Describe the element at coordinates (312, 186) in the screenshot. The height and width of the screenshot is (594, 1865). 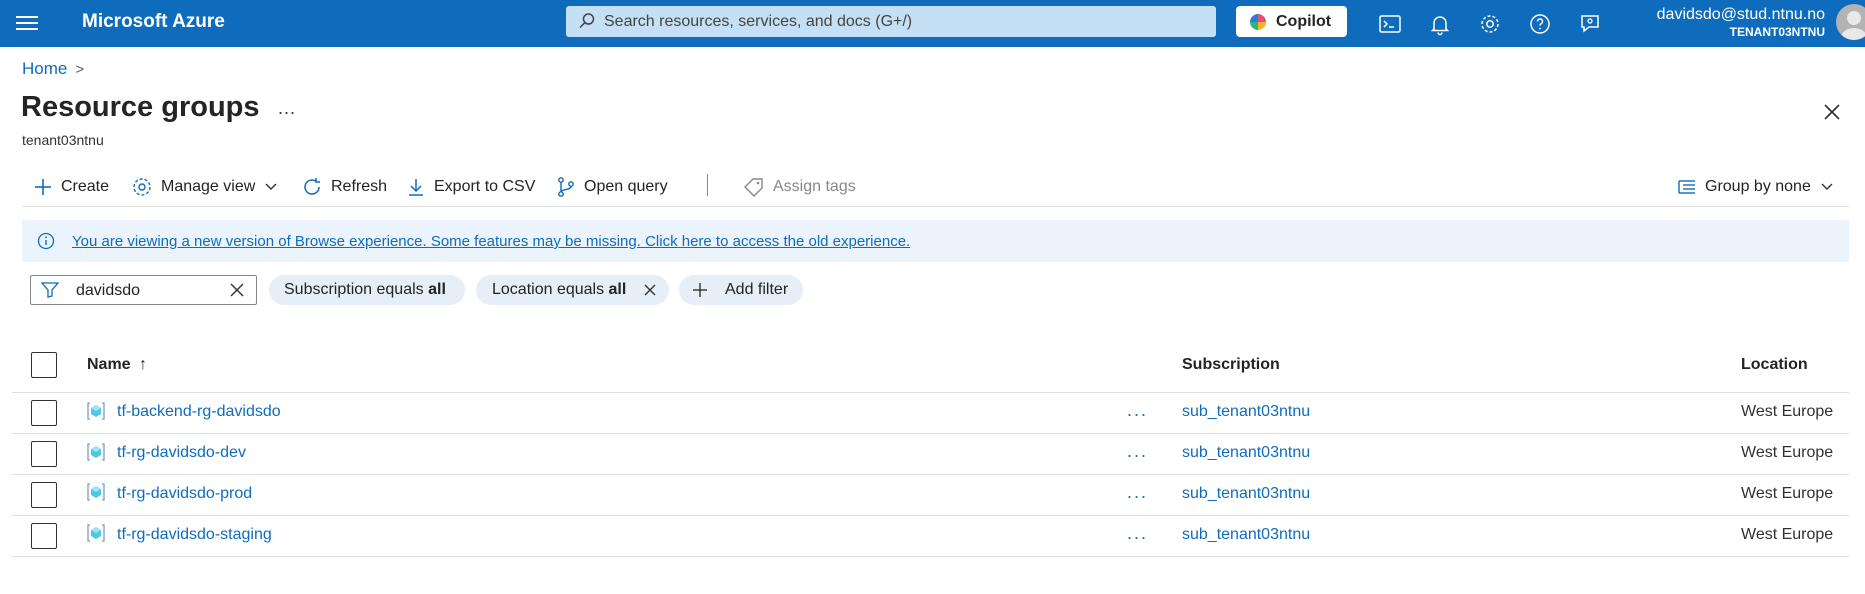
I see `refresh-icon` at that location.